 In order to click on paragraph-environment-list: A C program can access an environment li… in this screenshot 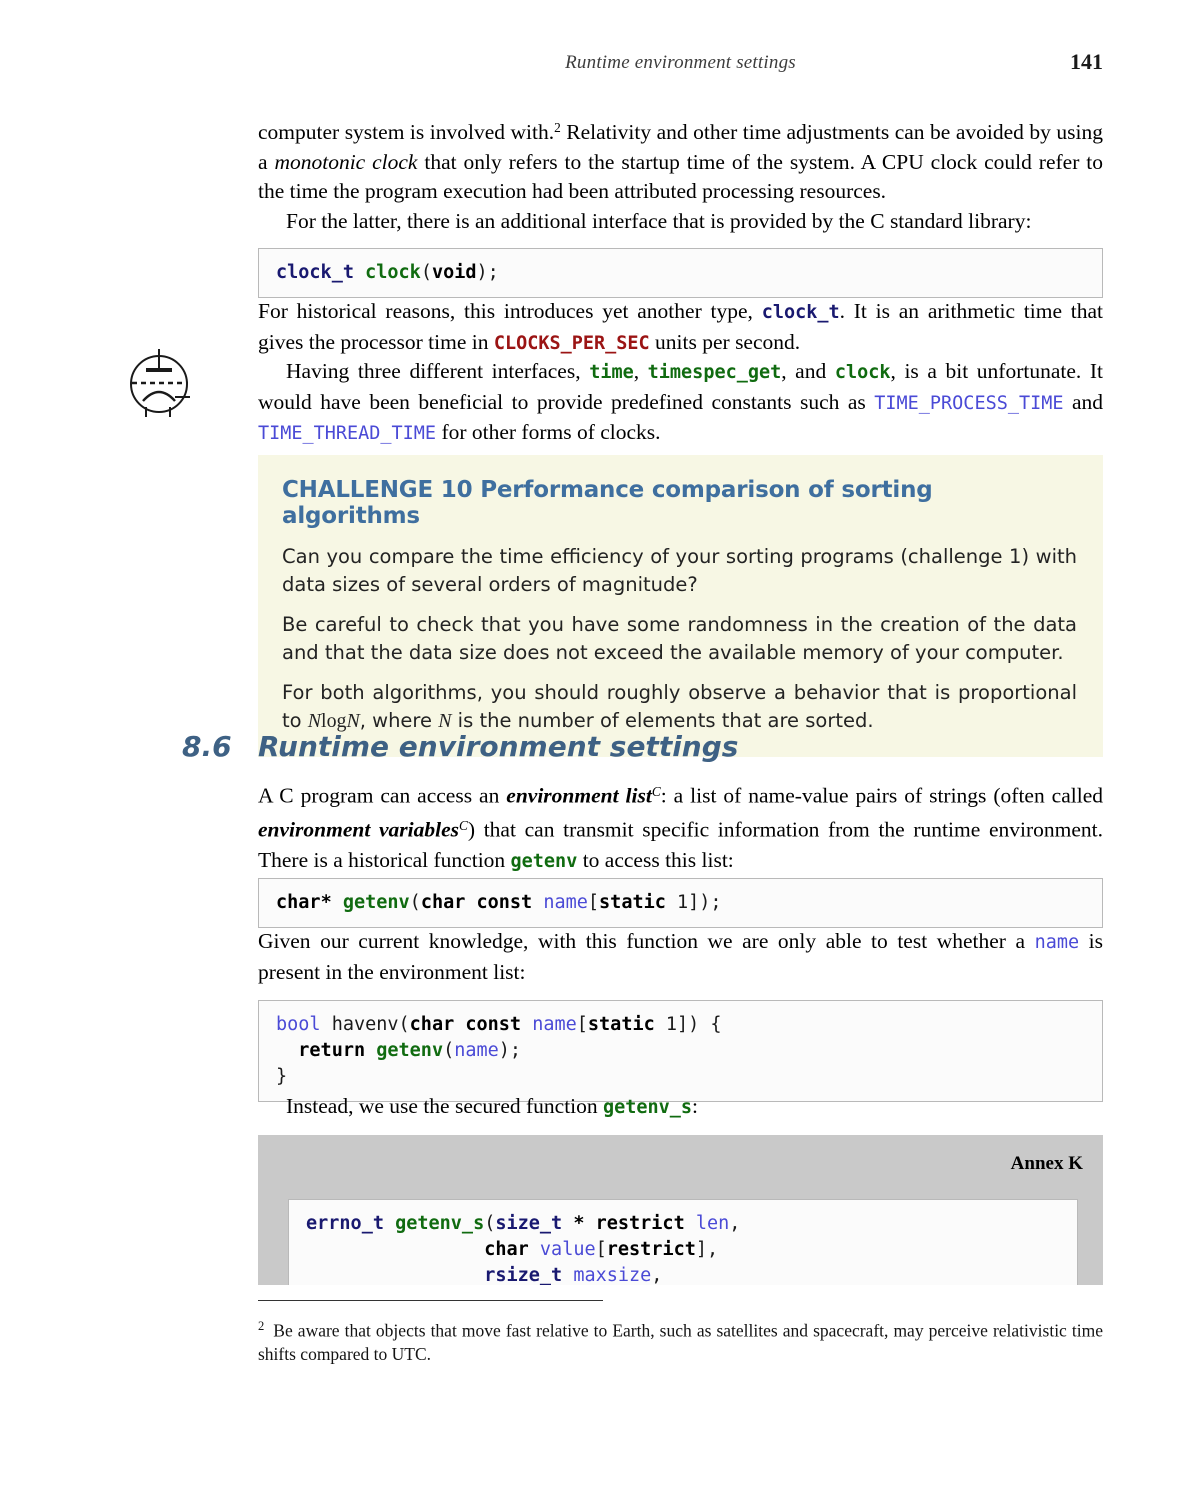, I will do `click(680, 826)`.